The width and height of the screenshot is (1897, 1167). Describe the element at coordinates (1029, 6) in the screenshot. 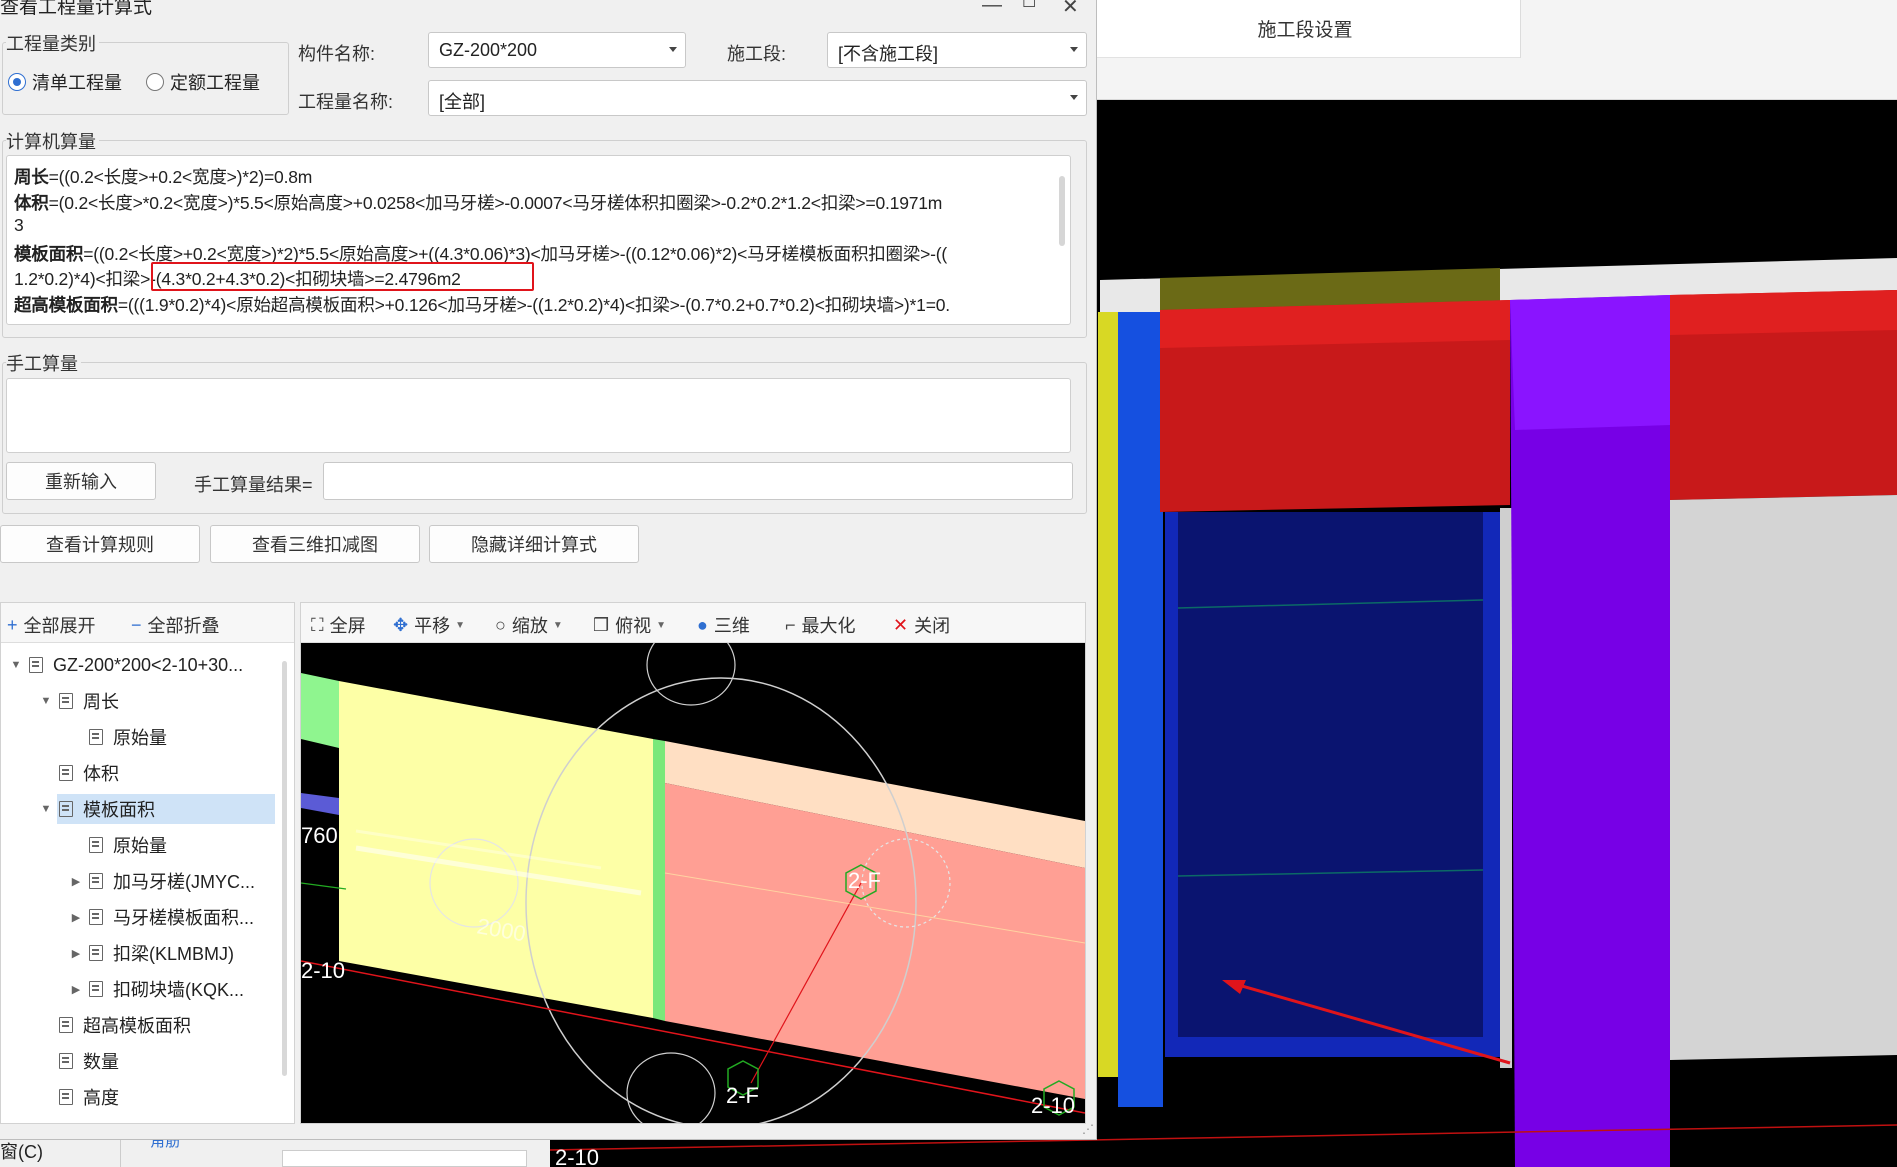

I see `maximize-icon: ☐` at that location.